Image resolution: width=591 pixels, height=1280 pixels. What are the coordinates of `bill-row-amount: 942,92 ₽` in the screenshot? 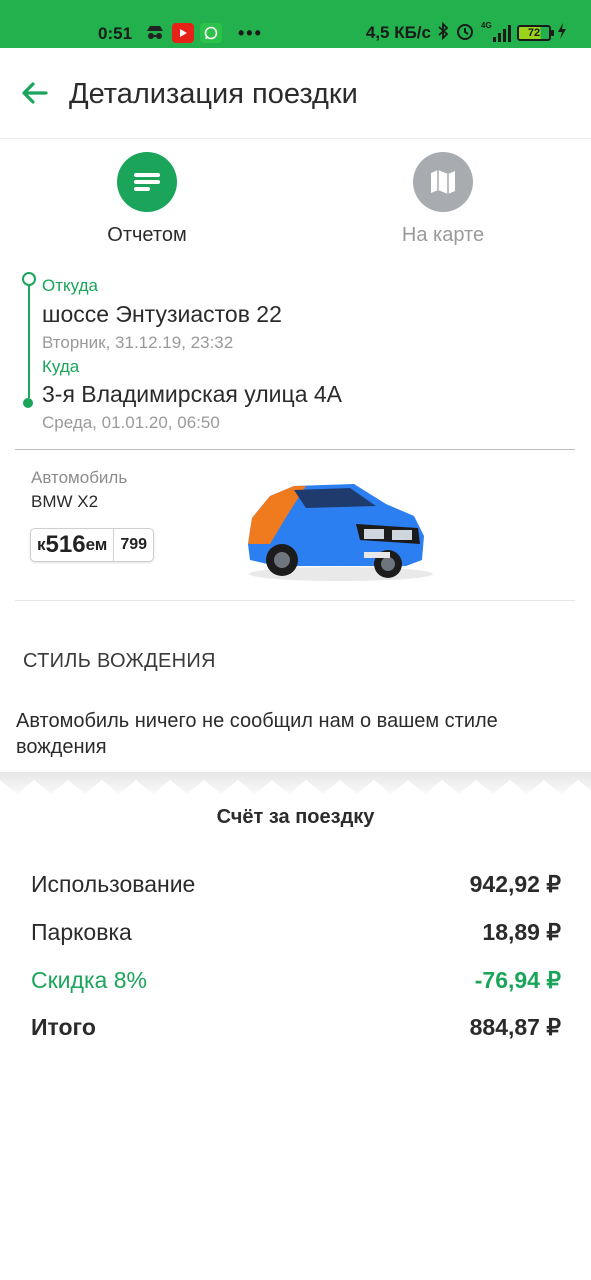 It's located at (515, 884).